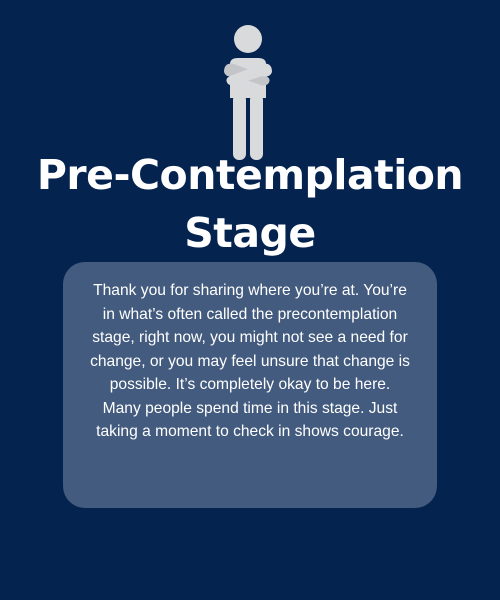  What do you see at coordinates (250, 175) in the screenshot?
I see `title-line-1: Pre-Contemplation` at bounding box center [250, 175].